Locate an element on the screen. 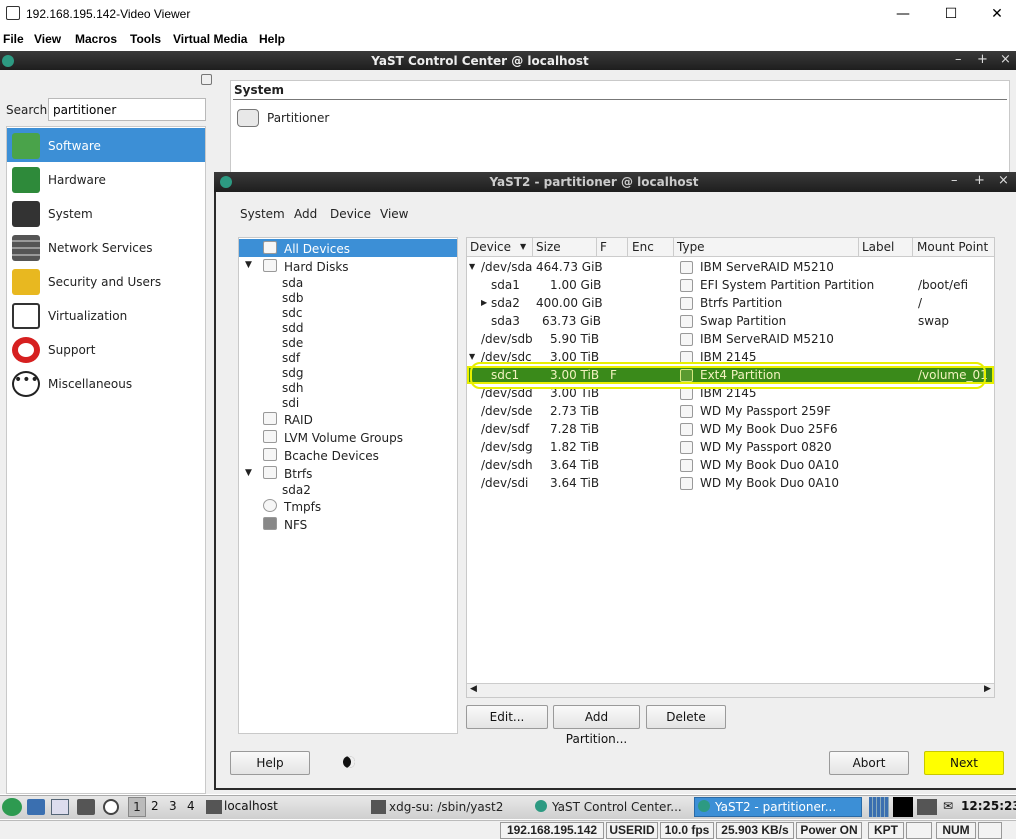 This screenshot has width=1016, height=839. restore-icon is located at coordinates (206, 79).